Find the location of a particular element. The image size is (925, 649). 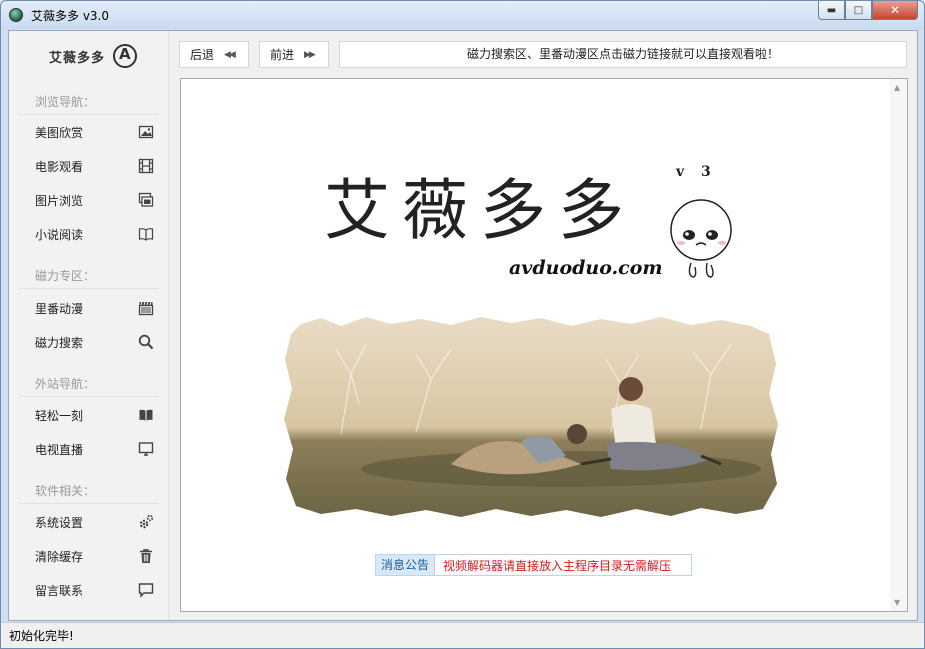

section-label-magnet: 磁力专区： is located at coordinates (65, 276).